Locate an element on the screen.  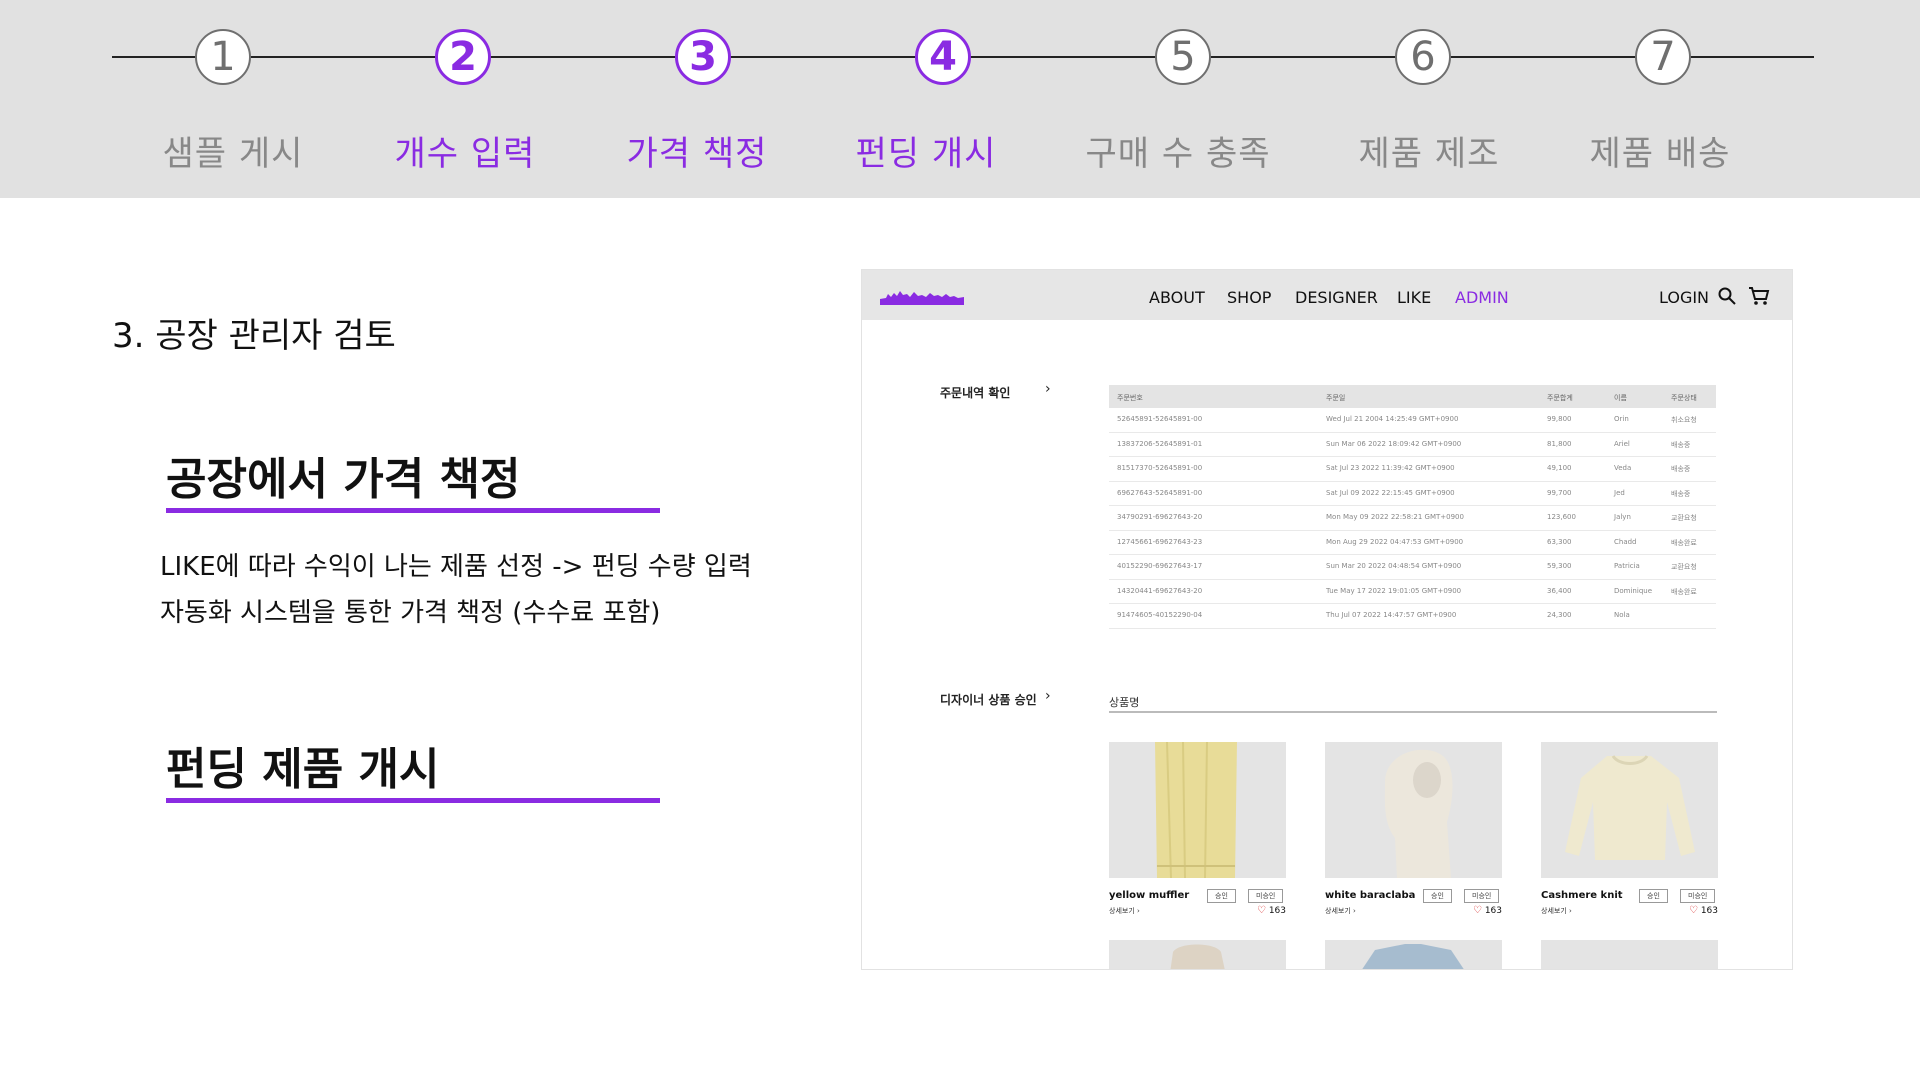
col-order-date: 주문일 is located at coordinates (1336, 398).